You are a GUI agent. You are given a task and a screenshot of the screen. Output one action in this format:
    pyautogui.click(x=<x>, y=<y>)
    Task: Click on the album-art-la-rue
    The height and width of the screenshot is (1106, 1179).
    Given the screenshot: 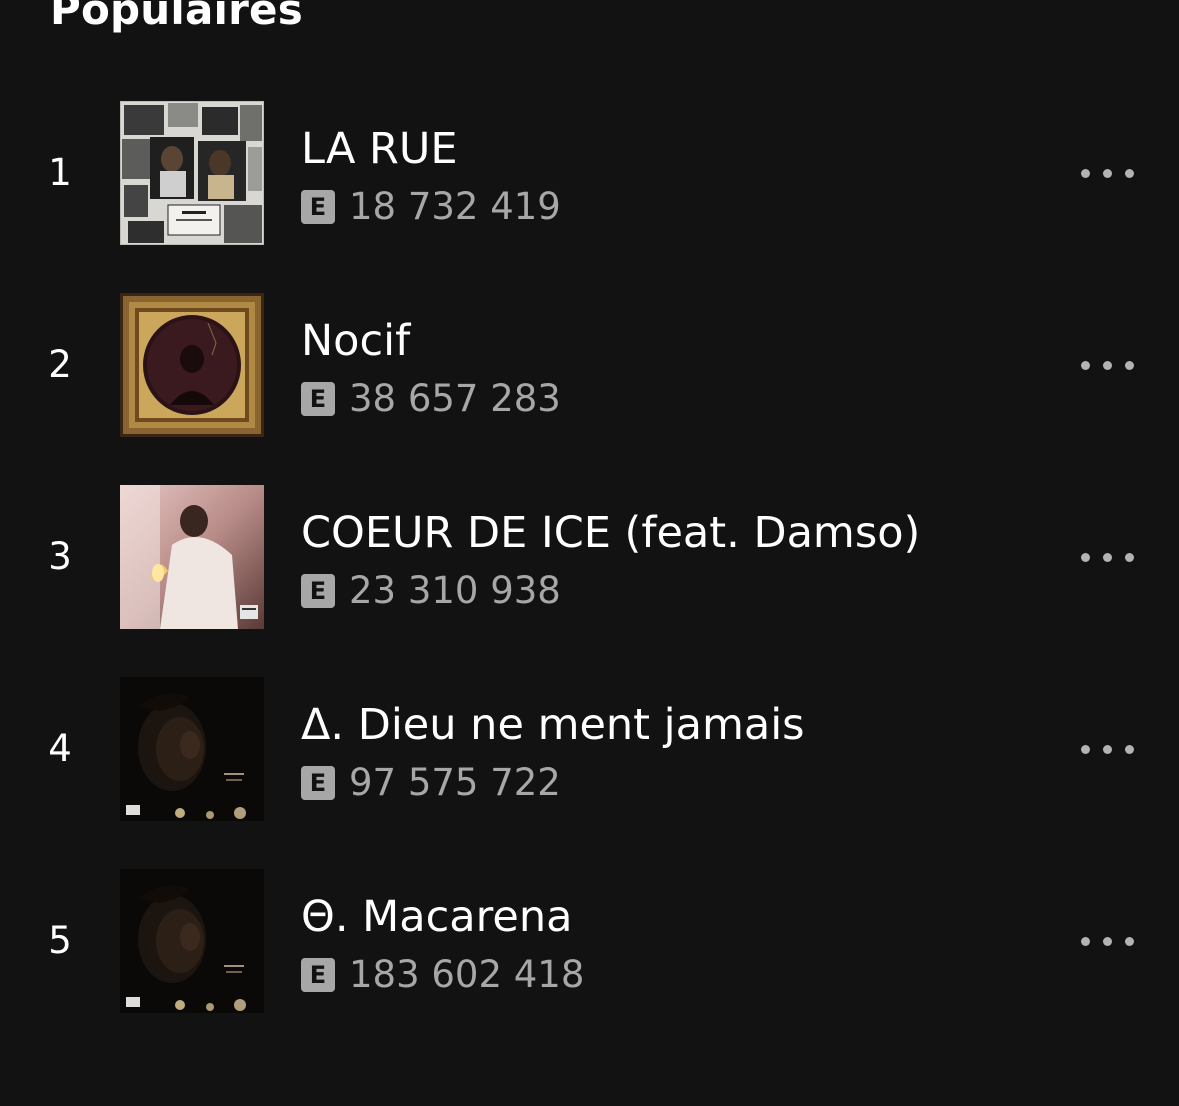 What is the action you would take?
    pyautogui.click(x=192, y=173)
    